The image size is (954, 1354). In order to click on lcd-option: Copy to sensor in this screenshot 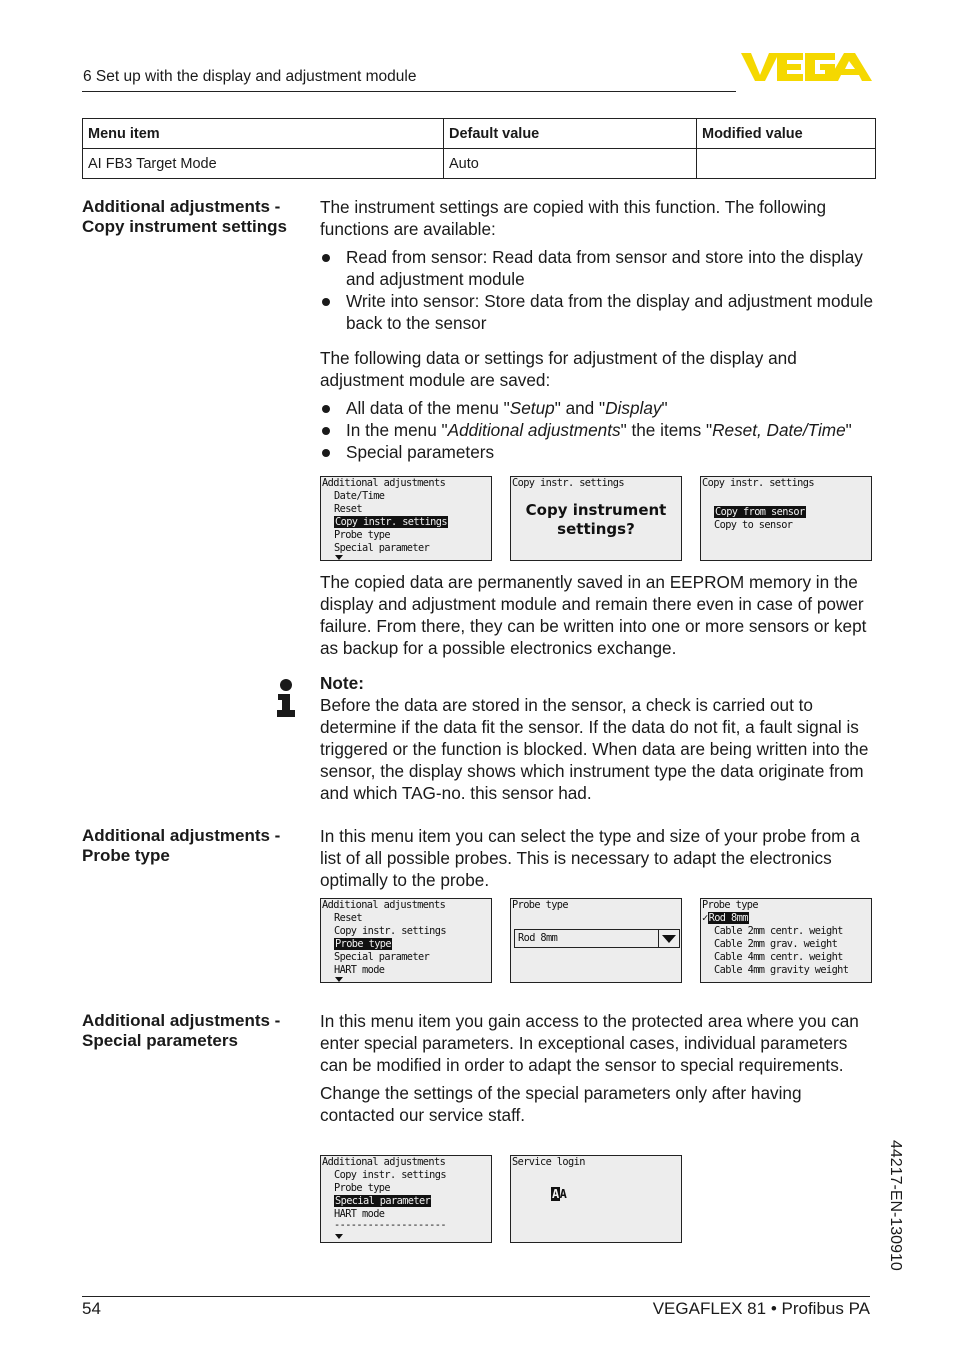, I will do `click(753, 525)`.